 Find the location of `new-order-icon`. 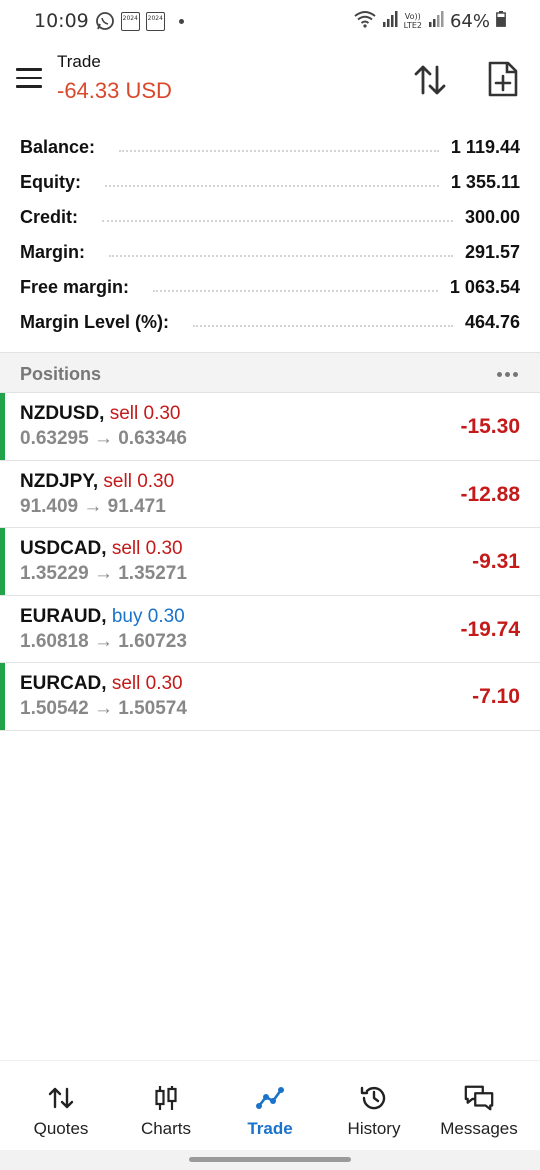

new-order-icon is located at coordinates (503, 79).